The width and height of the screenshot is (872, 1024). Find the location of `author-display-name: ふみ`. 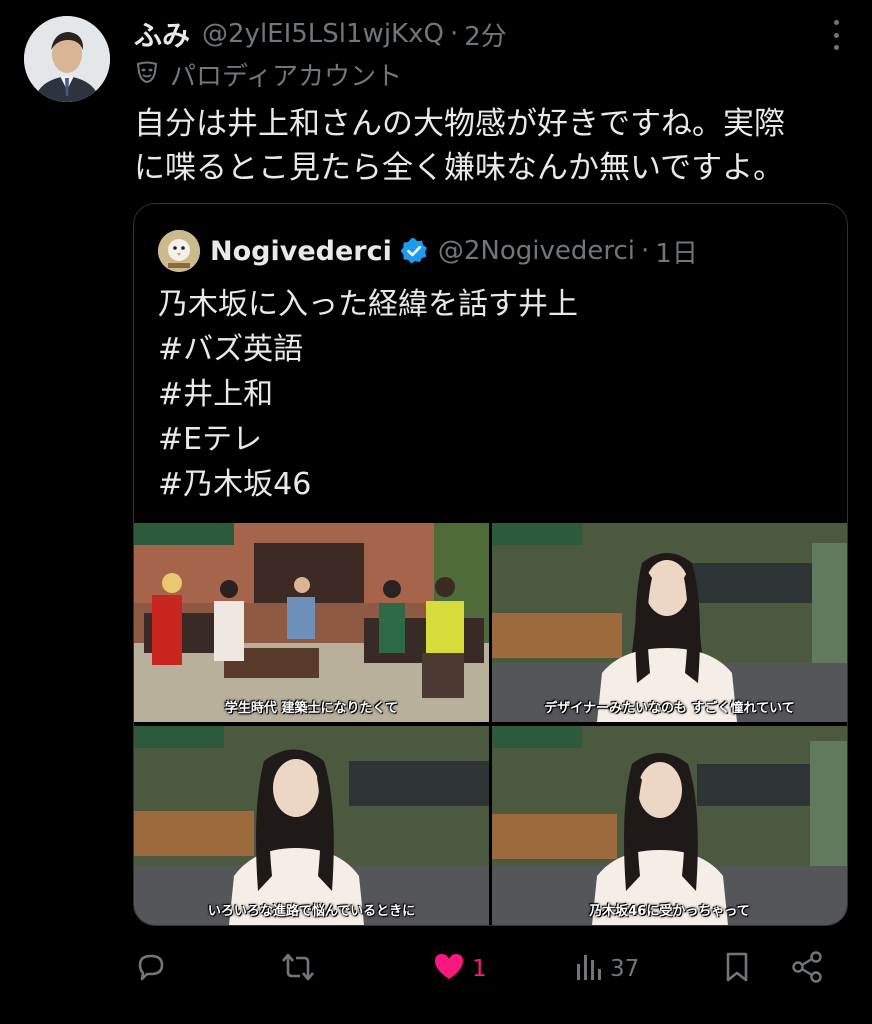

author-display-name: ふみ is located at coordinates (162, 34).